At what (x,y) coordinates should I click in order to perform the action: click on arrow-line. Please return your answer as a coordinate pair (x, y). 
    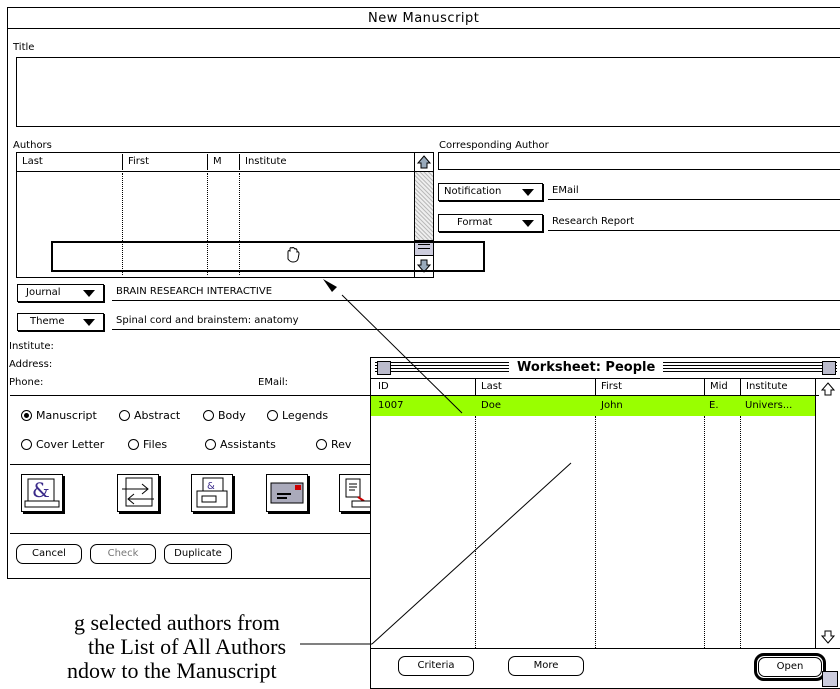
    Looking at the image, I should click on (402, 354).